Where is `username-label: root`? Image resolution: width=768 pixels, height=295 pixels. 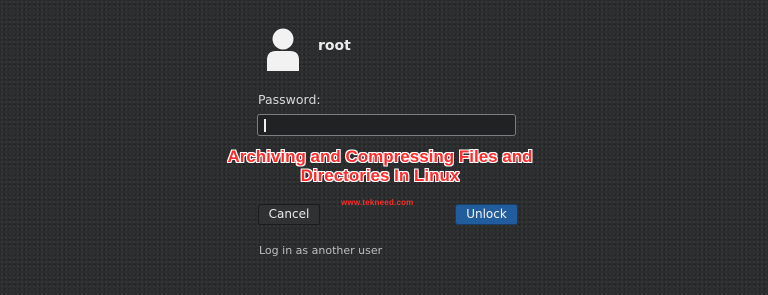
username-label: root is located at coordinates (334, 46).